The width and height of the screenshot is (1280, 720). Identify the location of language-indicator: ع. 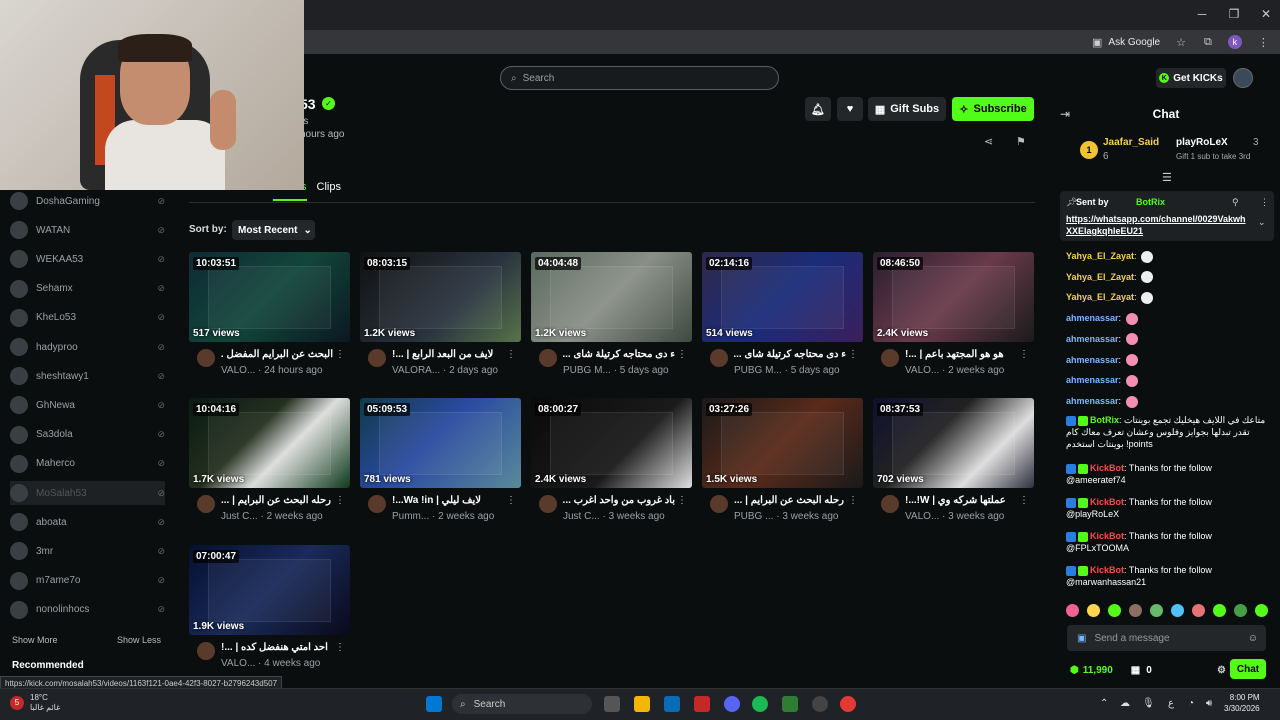
(1171, 703).